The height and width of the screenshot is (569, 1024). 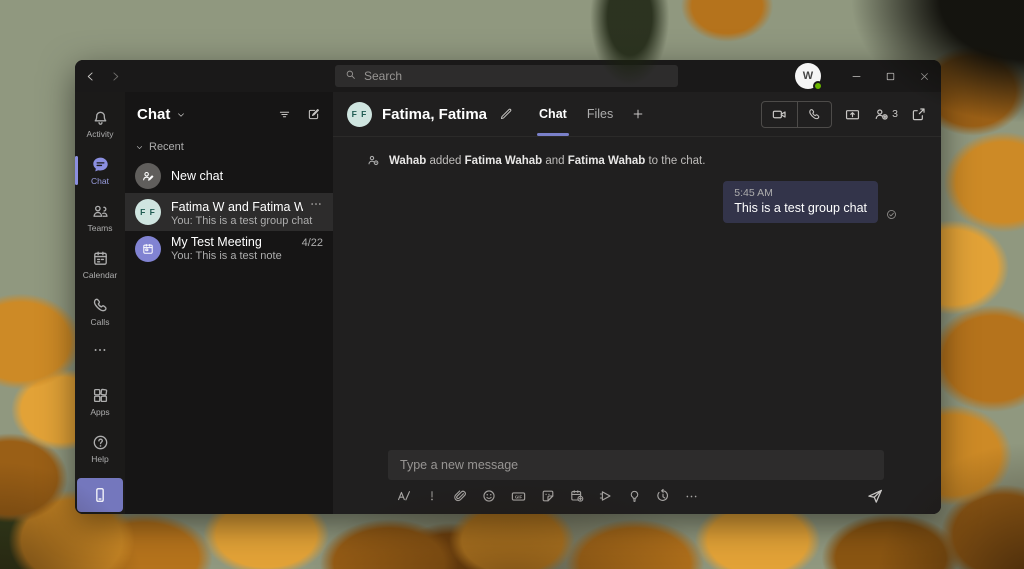 I want to click on edit-chat-name-icon, so click(x=506, y=114).